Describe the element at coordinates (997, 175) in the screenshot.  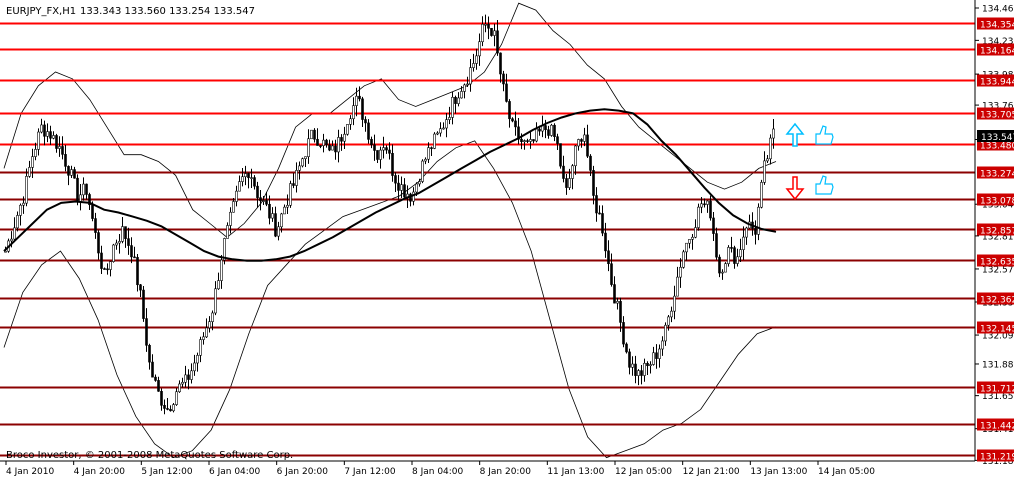
I see `level-label: 133.274` at that location.